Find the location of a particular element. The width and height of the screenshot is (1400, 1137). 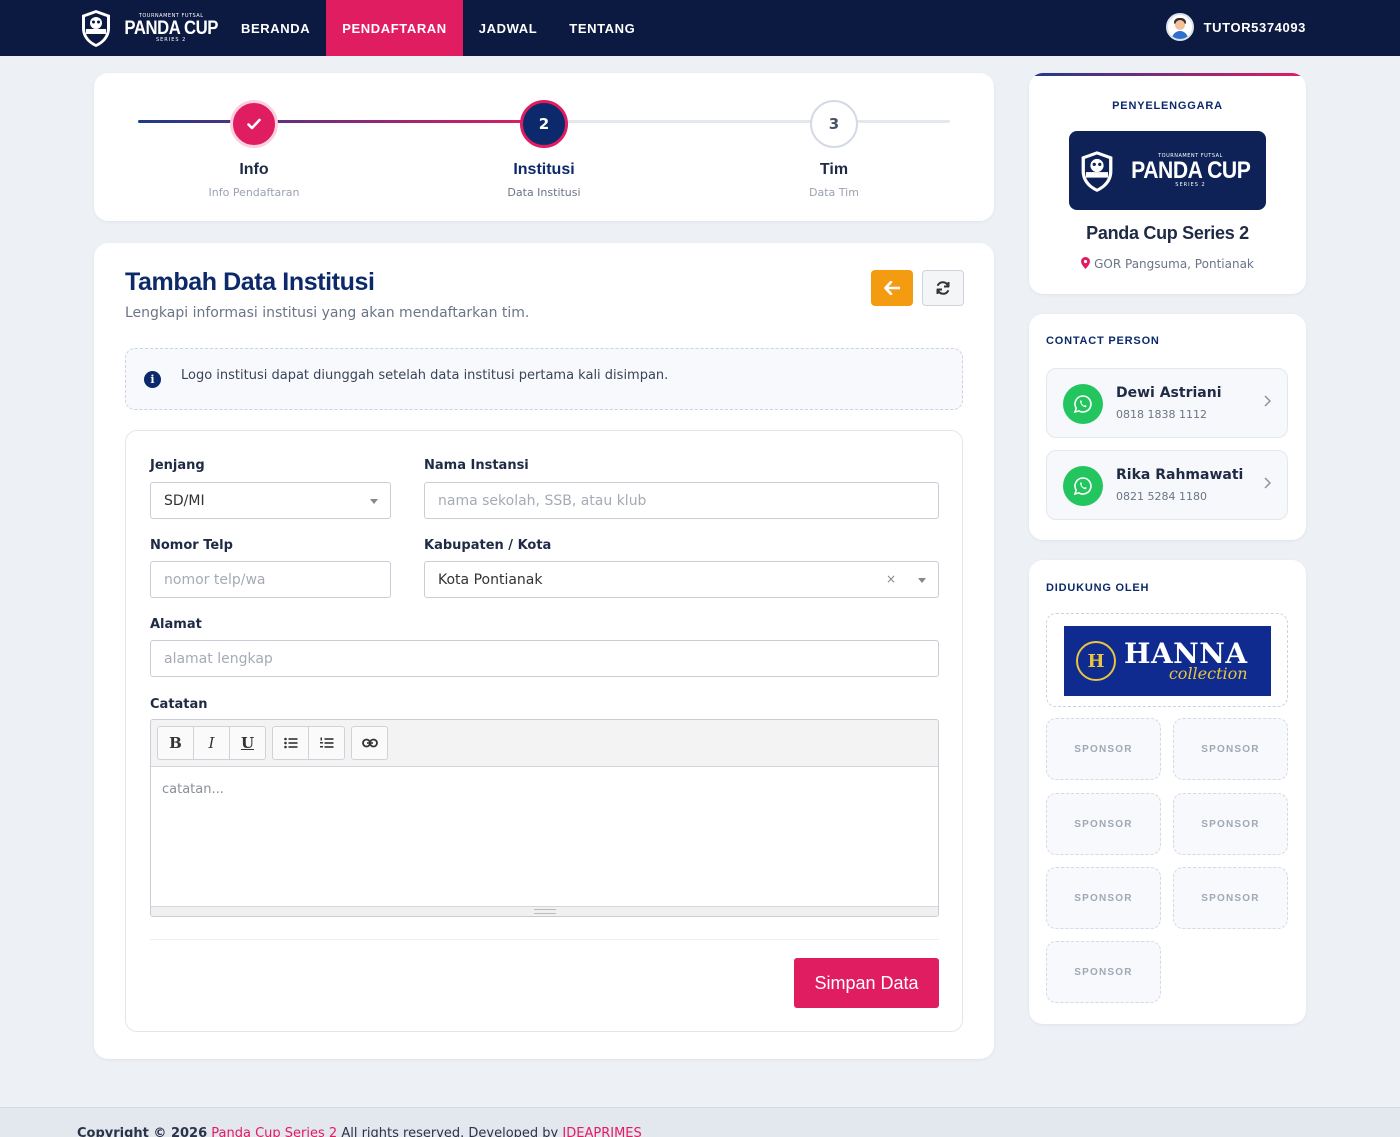

link-button is located at coordinates (369, 743).